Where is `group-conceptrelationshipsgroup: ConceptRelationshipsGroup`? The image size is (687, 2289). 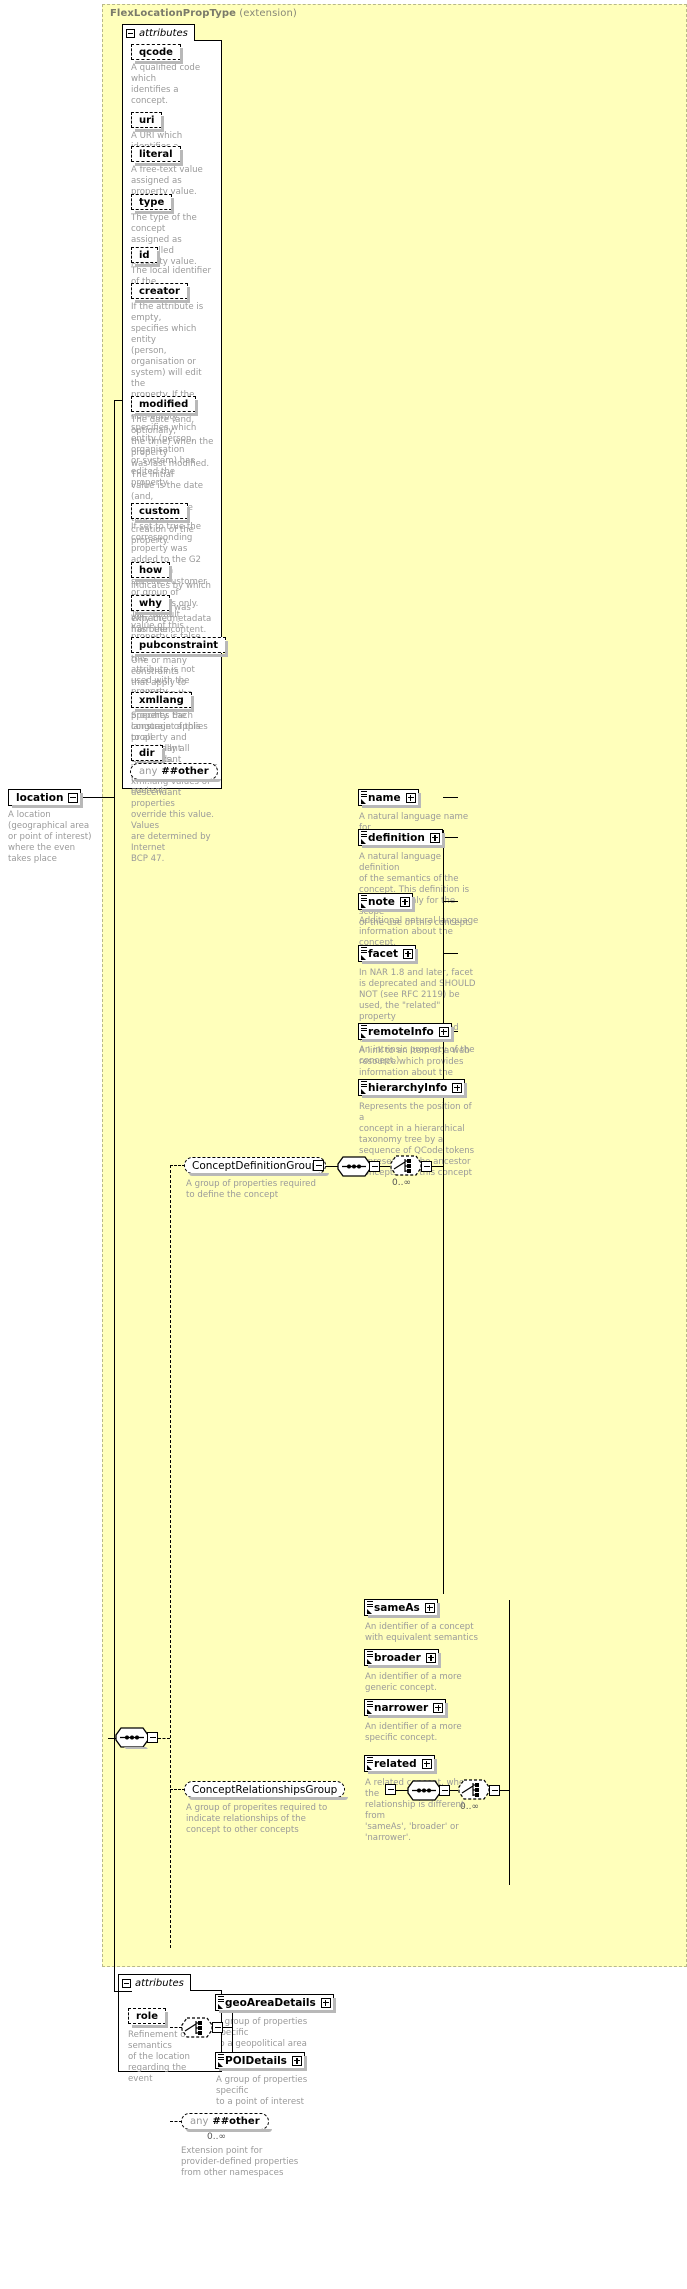
group-conceptrelationshipsgroup: ConceptRelationshipsGroup is located at coordinates (266, 1790).